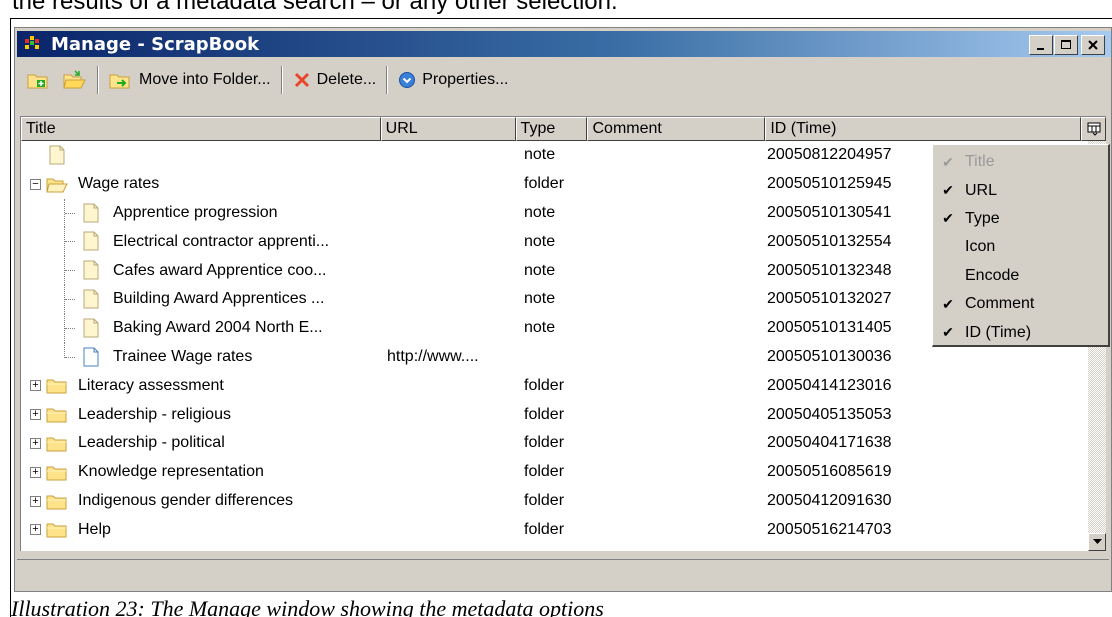 The image size is (1112, 617). I want to click on close-button, so click(1093, 45).